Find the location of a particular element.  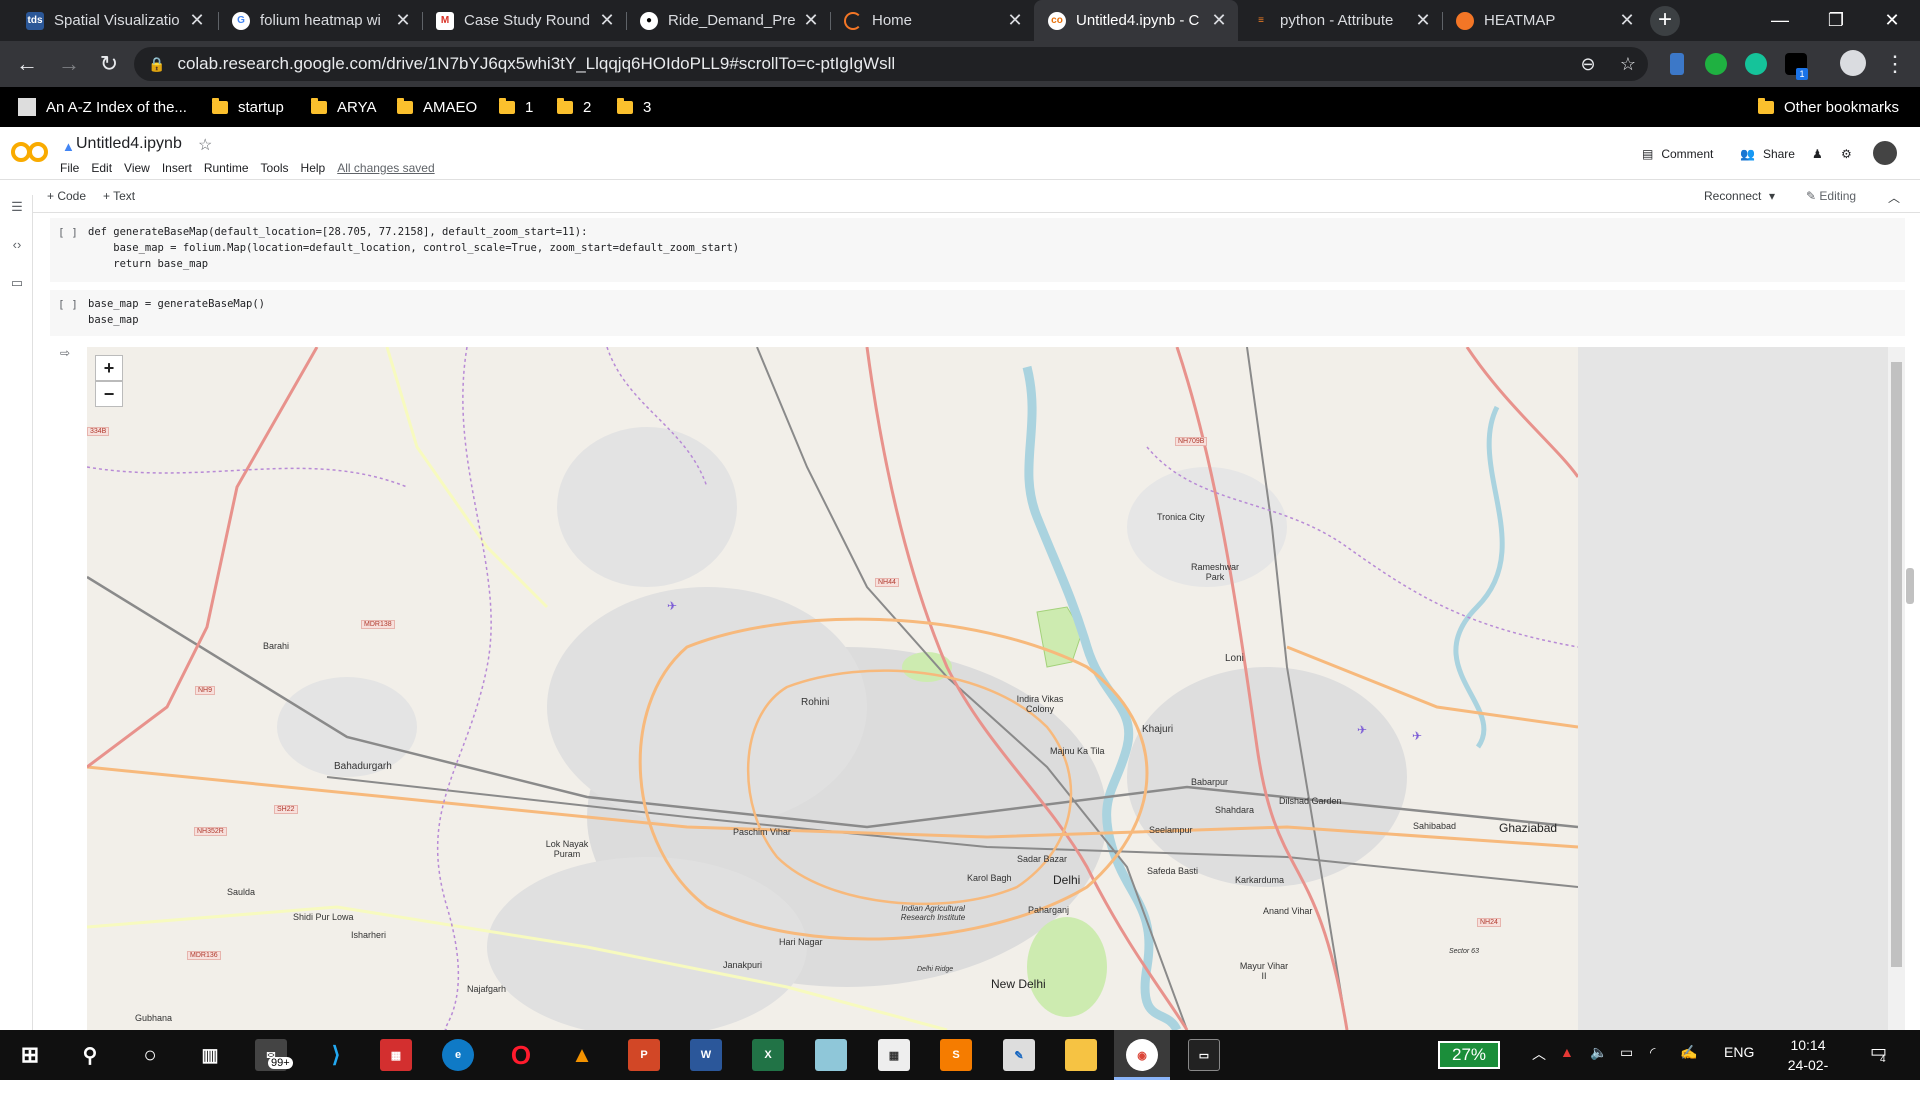

sublime-icon: S is located at coordinates (956, 1055).